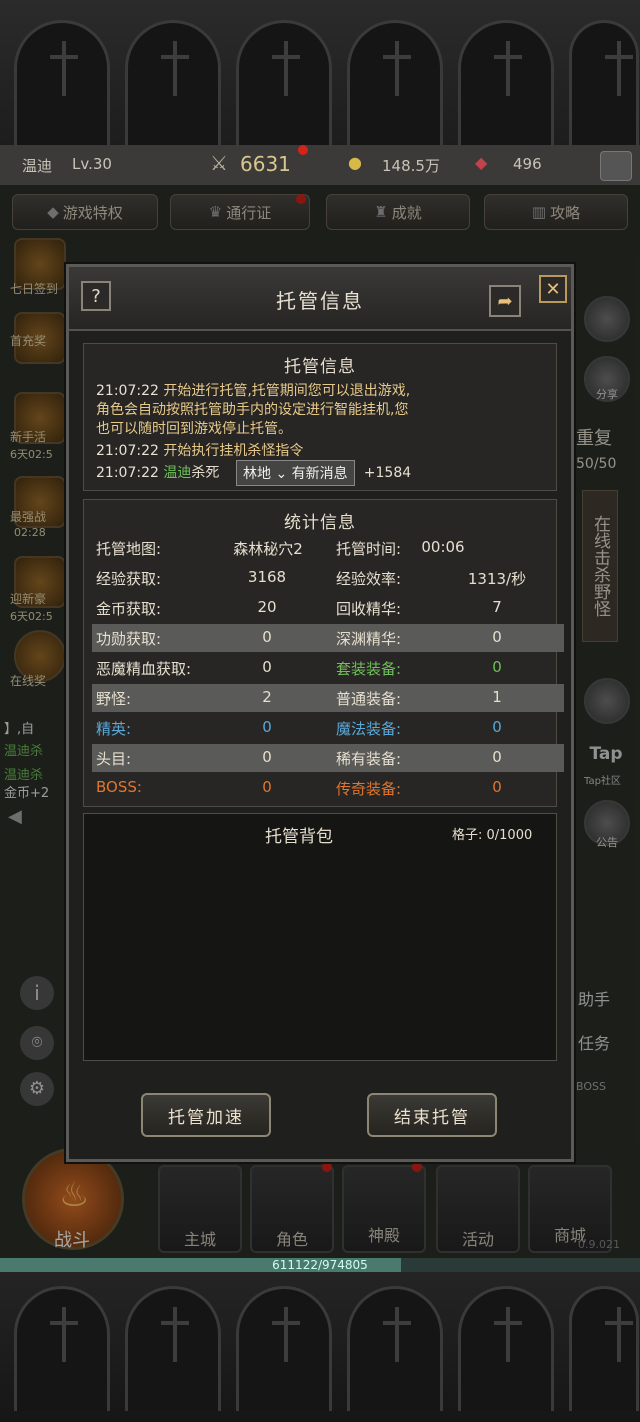  Describe the element at coordinates (369, 639) in the screenshot. I see `stat-label: 深渊精华:` at that location.